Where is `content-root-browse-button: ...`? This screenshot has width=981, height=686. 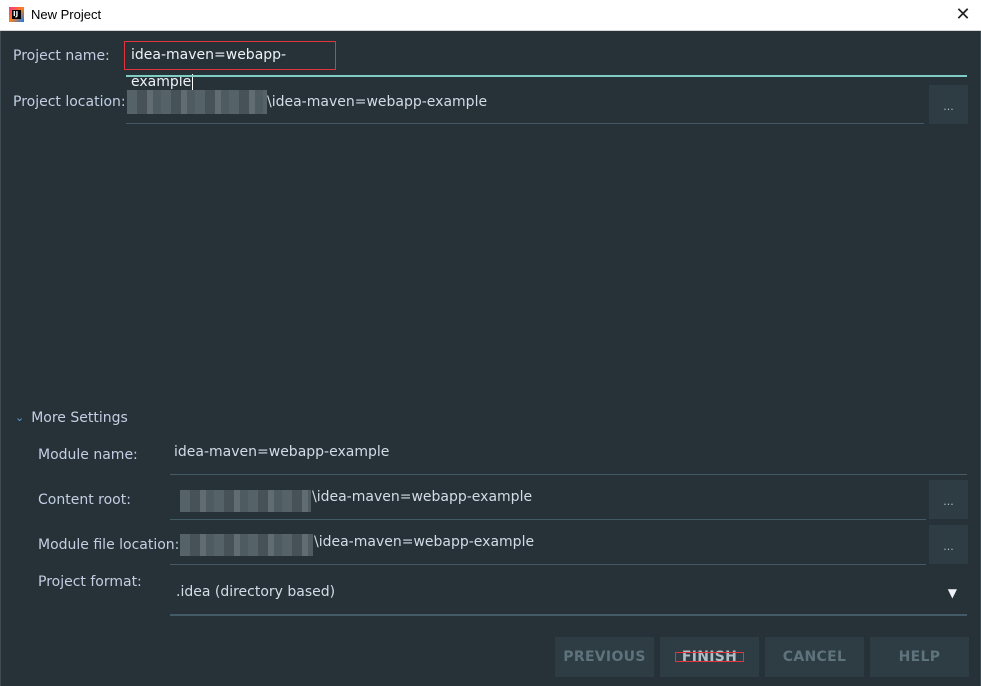
content-root-browse-button: ... is located at coordinates (948, 499).